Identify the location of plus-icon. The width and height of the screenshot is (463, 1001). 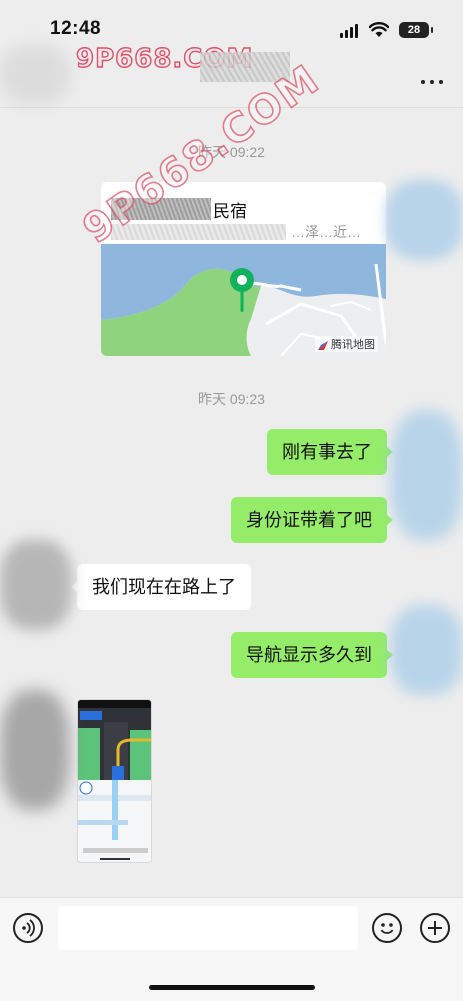
(435, 928).